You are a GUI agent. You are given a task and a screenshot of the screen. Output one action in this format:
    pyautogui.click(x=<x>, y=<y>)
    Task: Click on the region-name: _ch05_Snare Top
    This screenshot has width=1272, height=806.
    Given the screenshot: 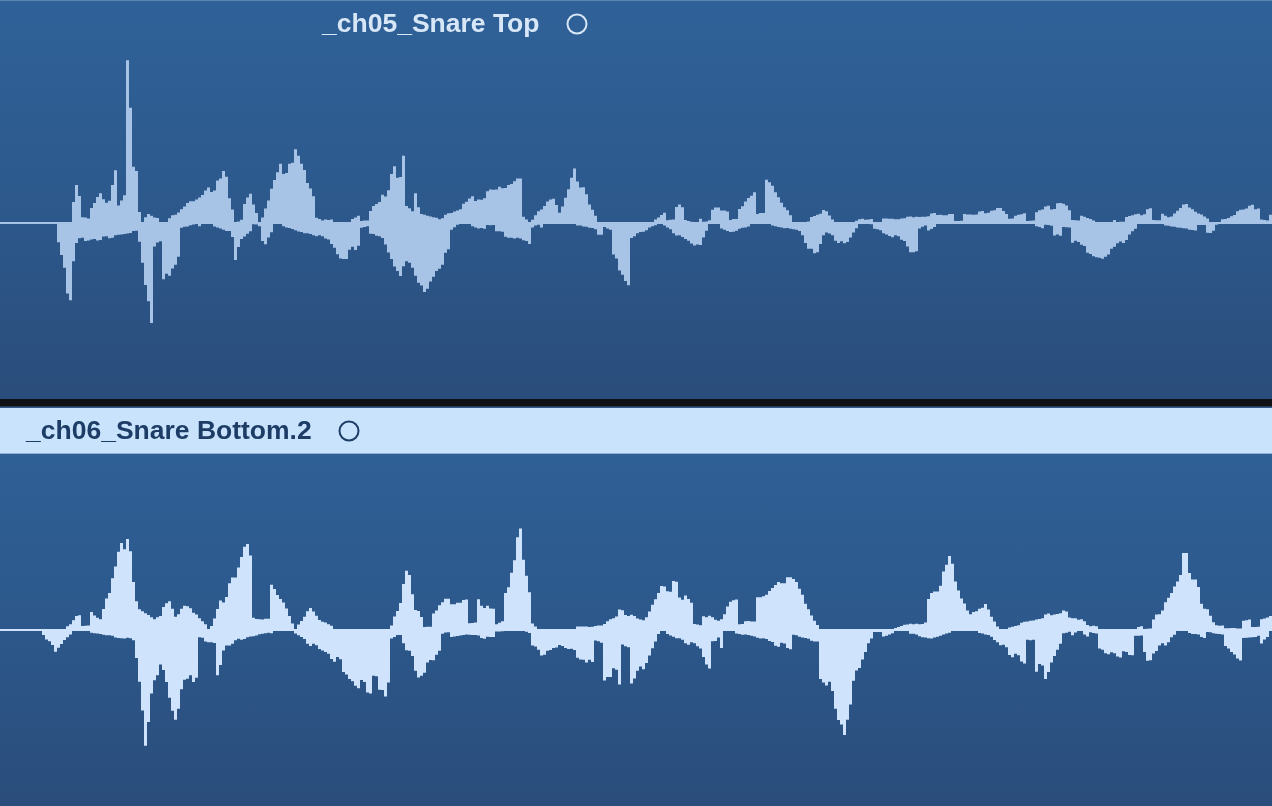 What is the action you would take?
    pyautogui.click(x=431, y=23)
    